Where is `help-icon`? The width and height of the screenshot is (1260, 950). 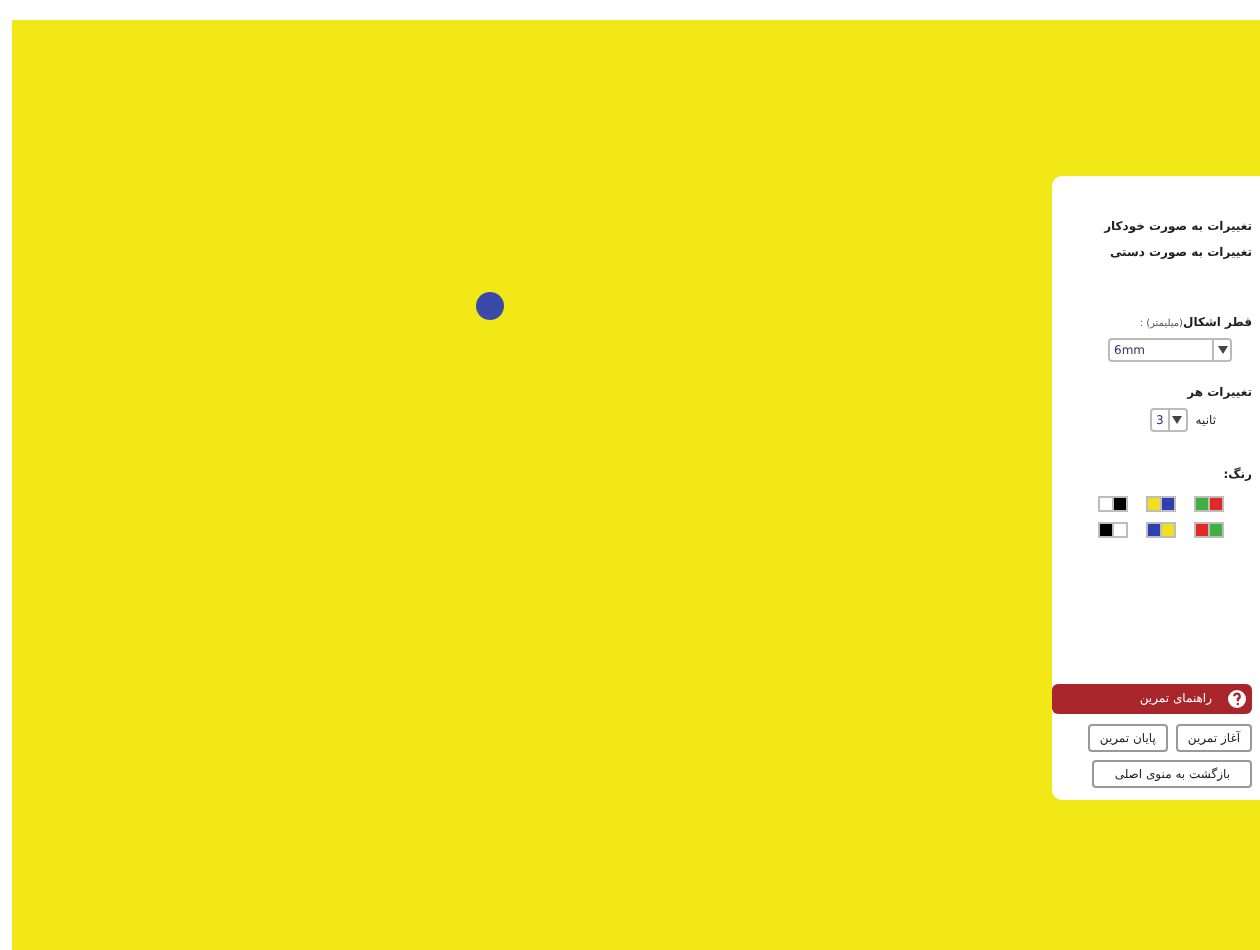 help-icon is located at coordinates (1237, 699).